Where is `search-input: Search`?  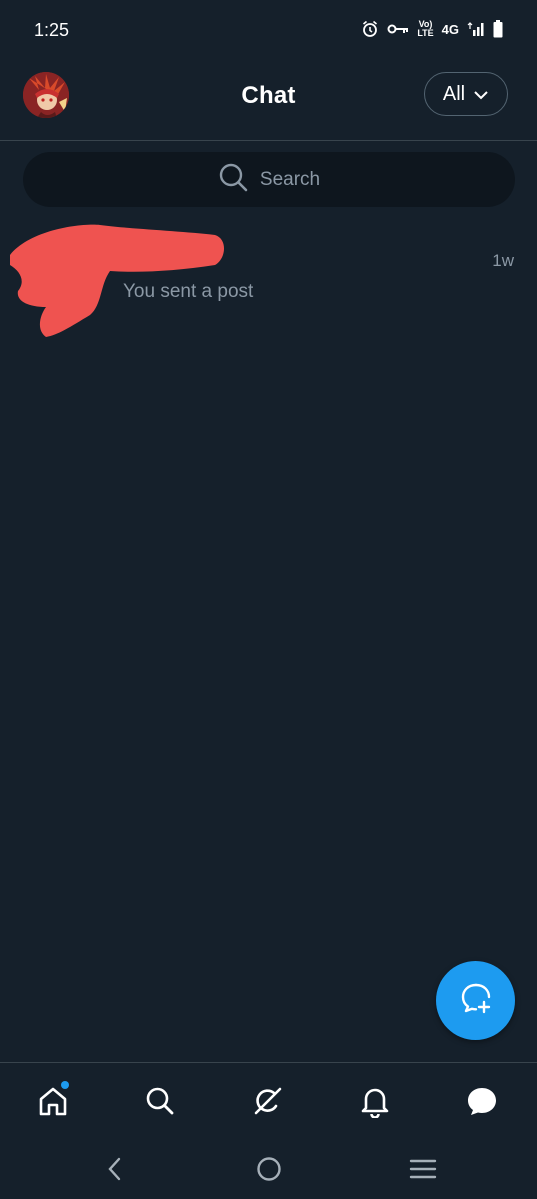
search-input: Search is located at coordinates (269, 179).